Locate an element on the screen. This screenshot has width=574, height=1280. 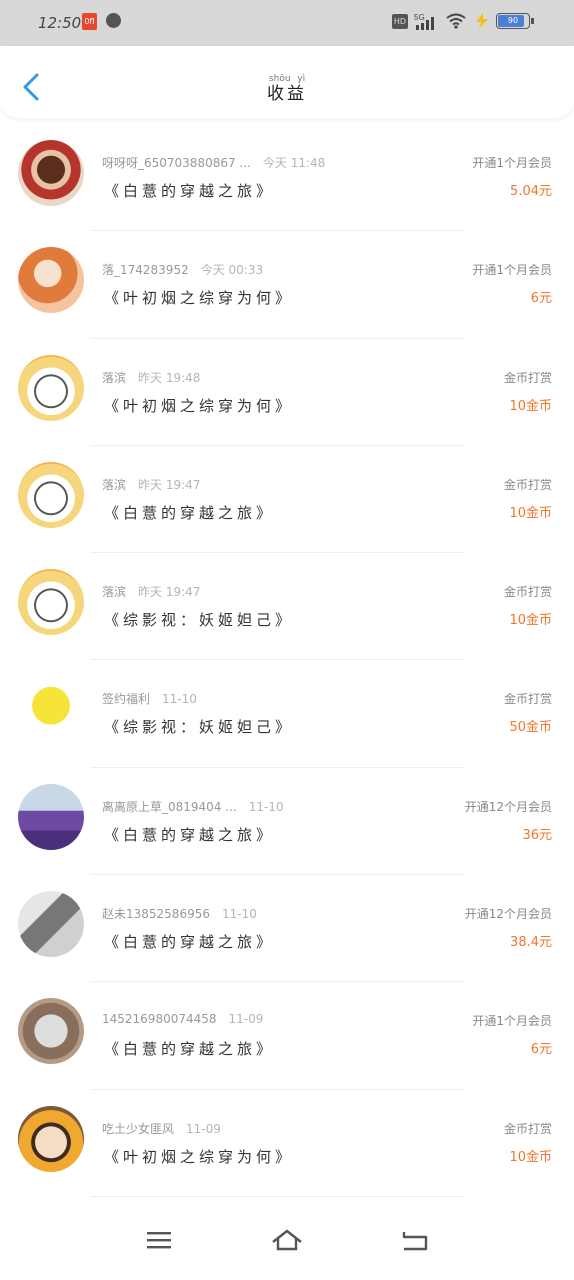
hd-icon: HD is located at coordinates (400, 21).